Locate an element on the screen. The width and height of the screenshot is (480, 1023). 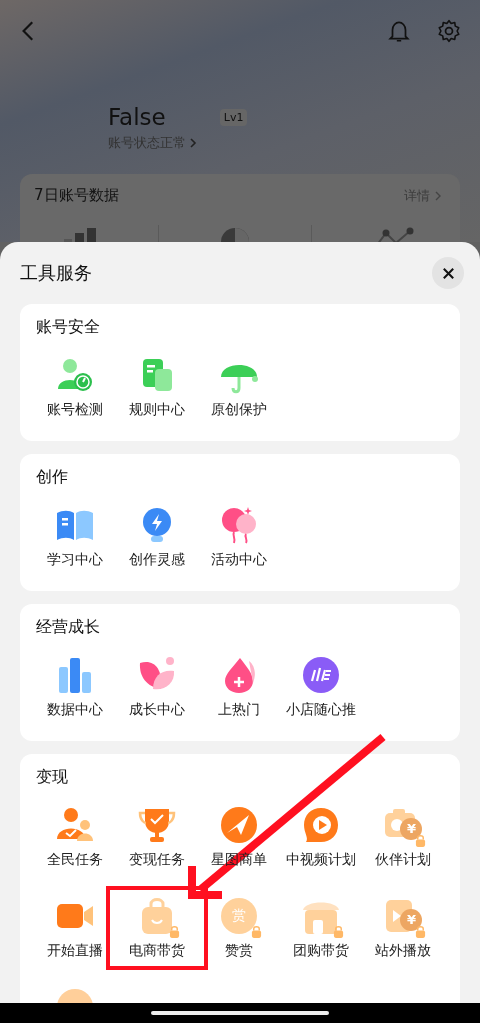
close-icon is located at coordinates (448, 273).